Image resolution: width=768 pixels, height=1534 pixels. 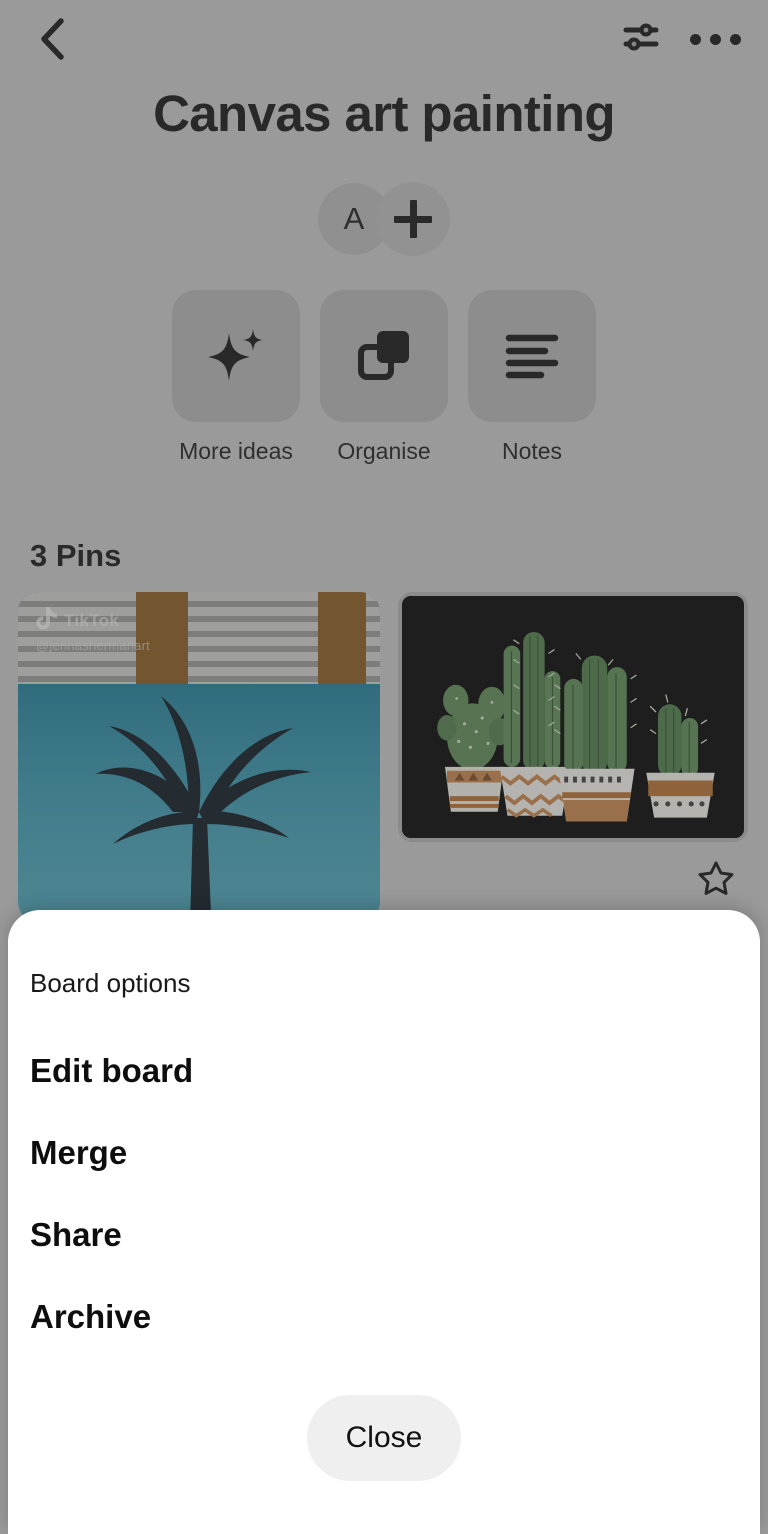 What do you see at coordinates (384, 1317) in the screenshot?
I see `menu-item-archive: Archive` at bounding box center [384, 1317].